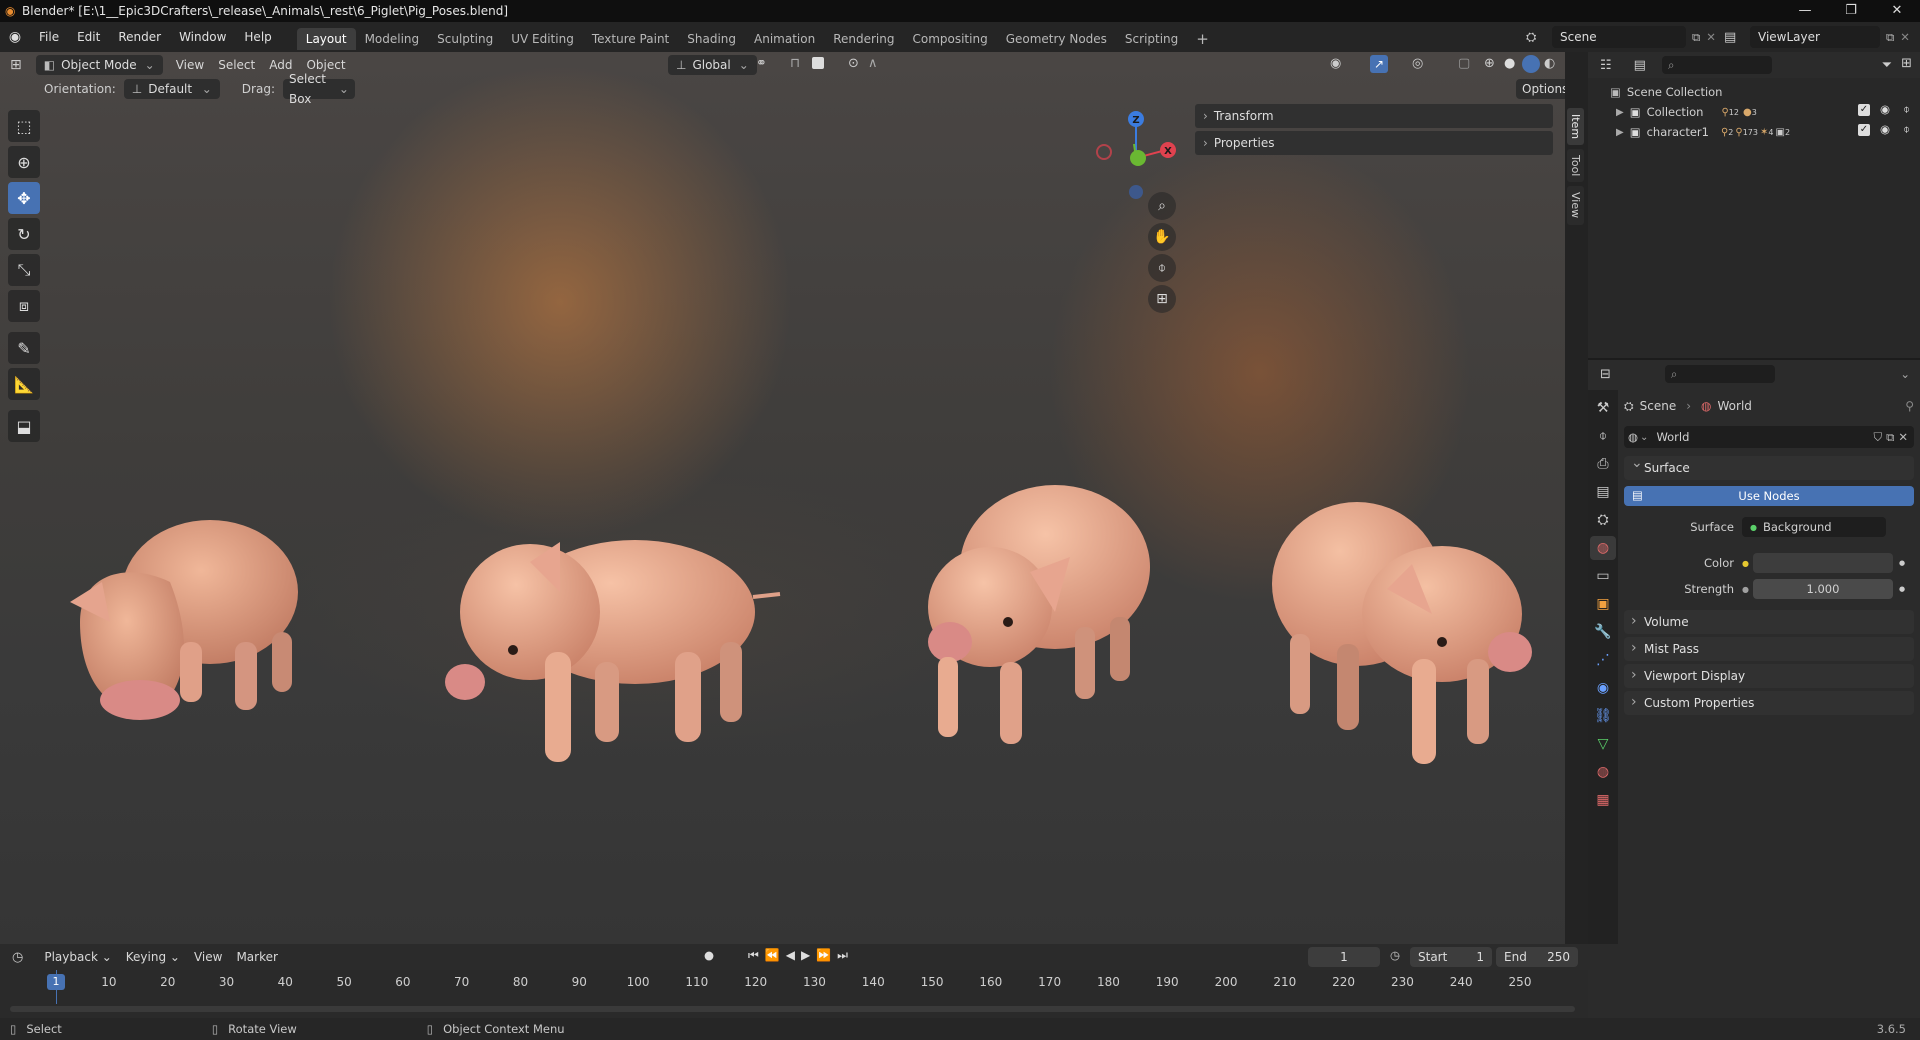 This screenshot has width=1920, height=1040. I want to click on pivot-point-icon: ⚭, so click(761, 63).